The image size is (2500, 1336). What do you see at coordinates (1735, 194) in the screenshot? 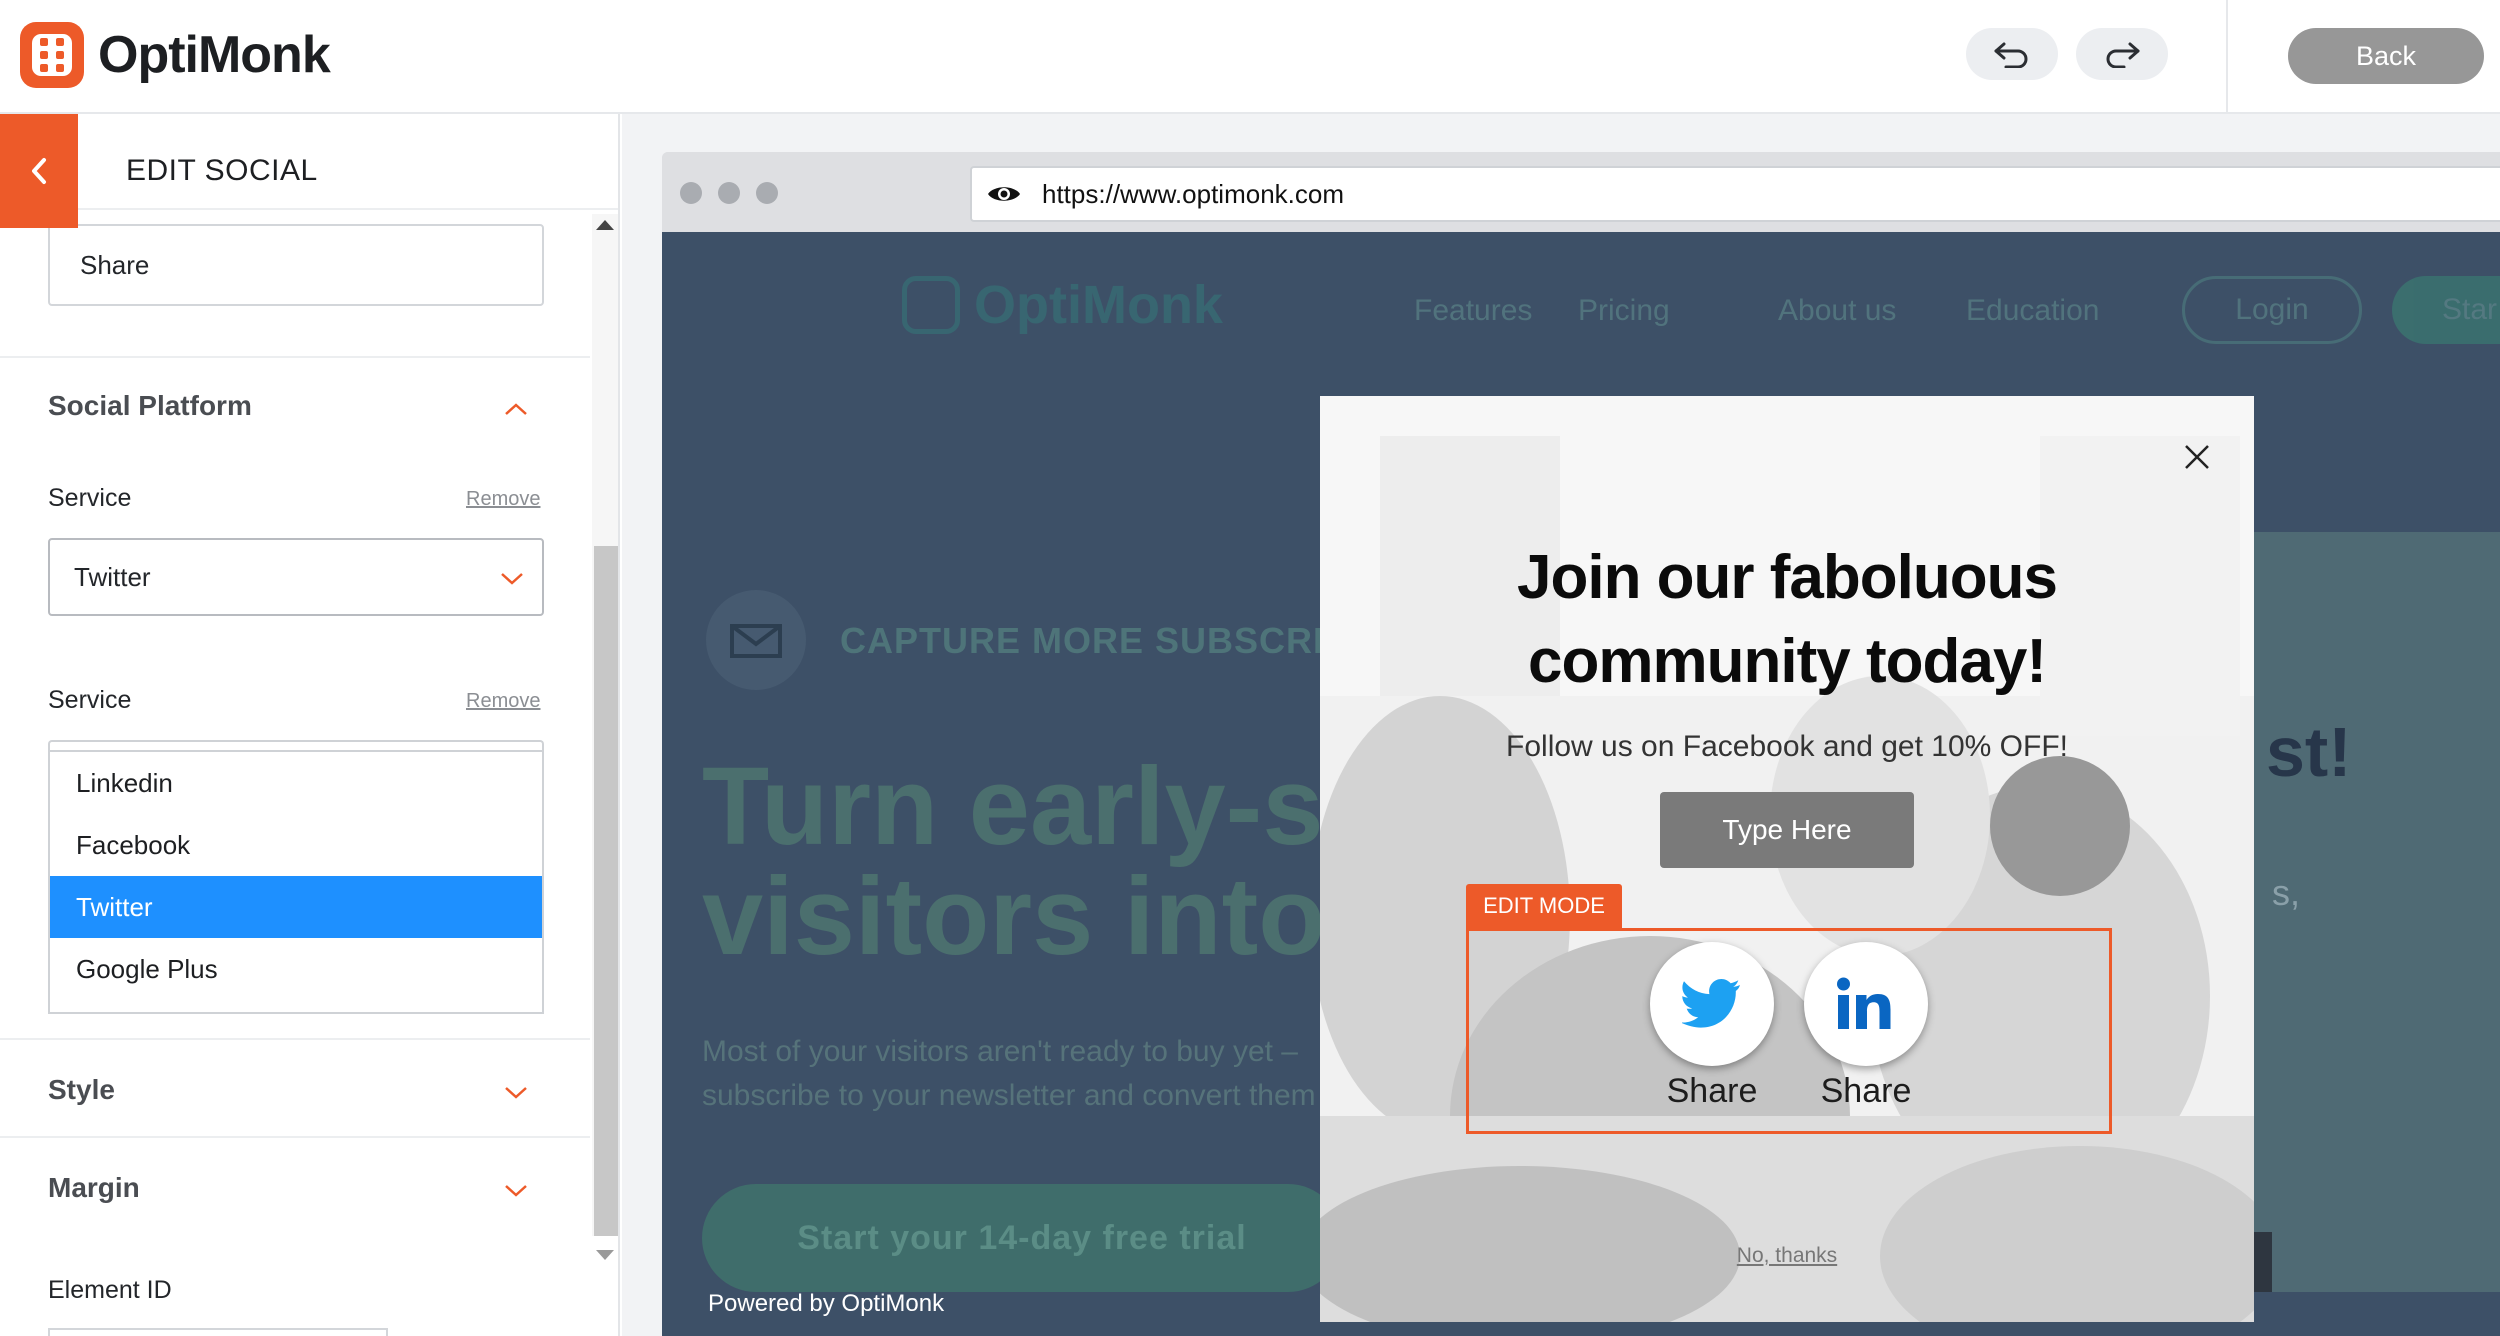
I see `url-bar: https://www.optimonk.com` at bounding box center [1735, 194].